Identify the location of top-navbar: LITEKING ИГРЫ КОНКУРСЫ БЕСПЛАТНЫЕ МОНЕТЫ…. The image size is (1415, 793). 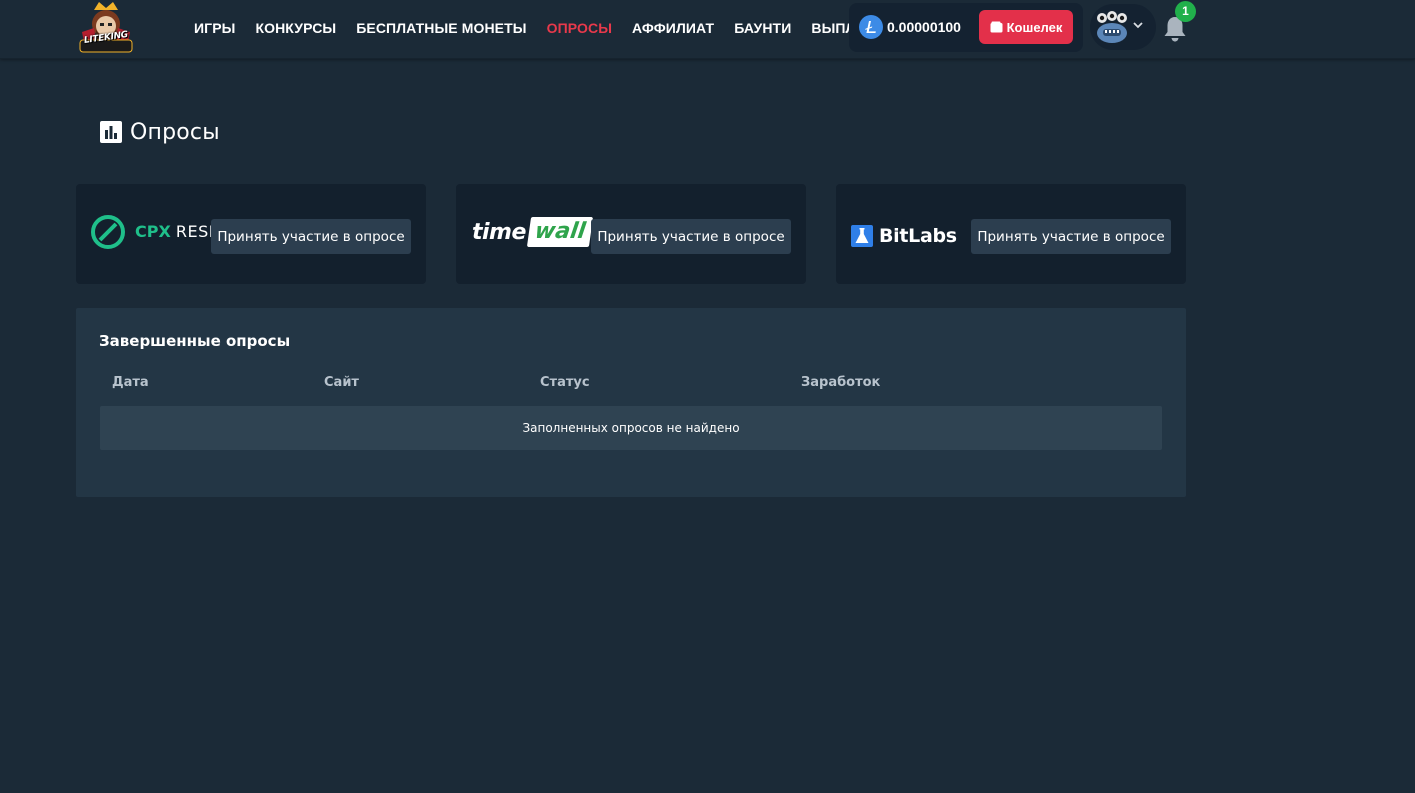
(707, 29).